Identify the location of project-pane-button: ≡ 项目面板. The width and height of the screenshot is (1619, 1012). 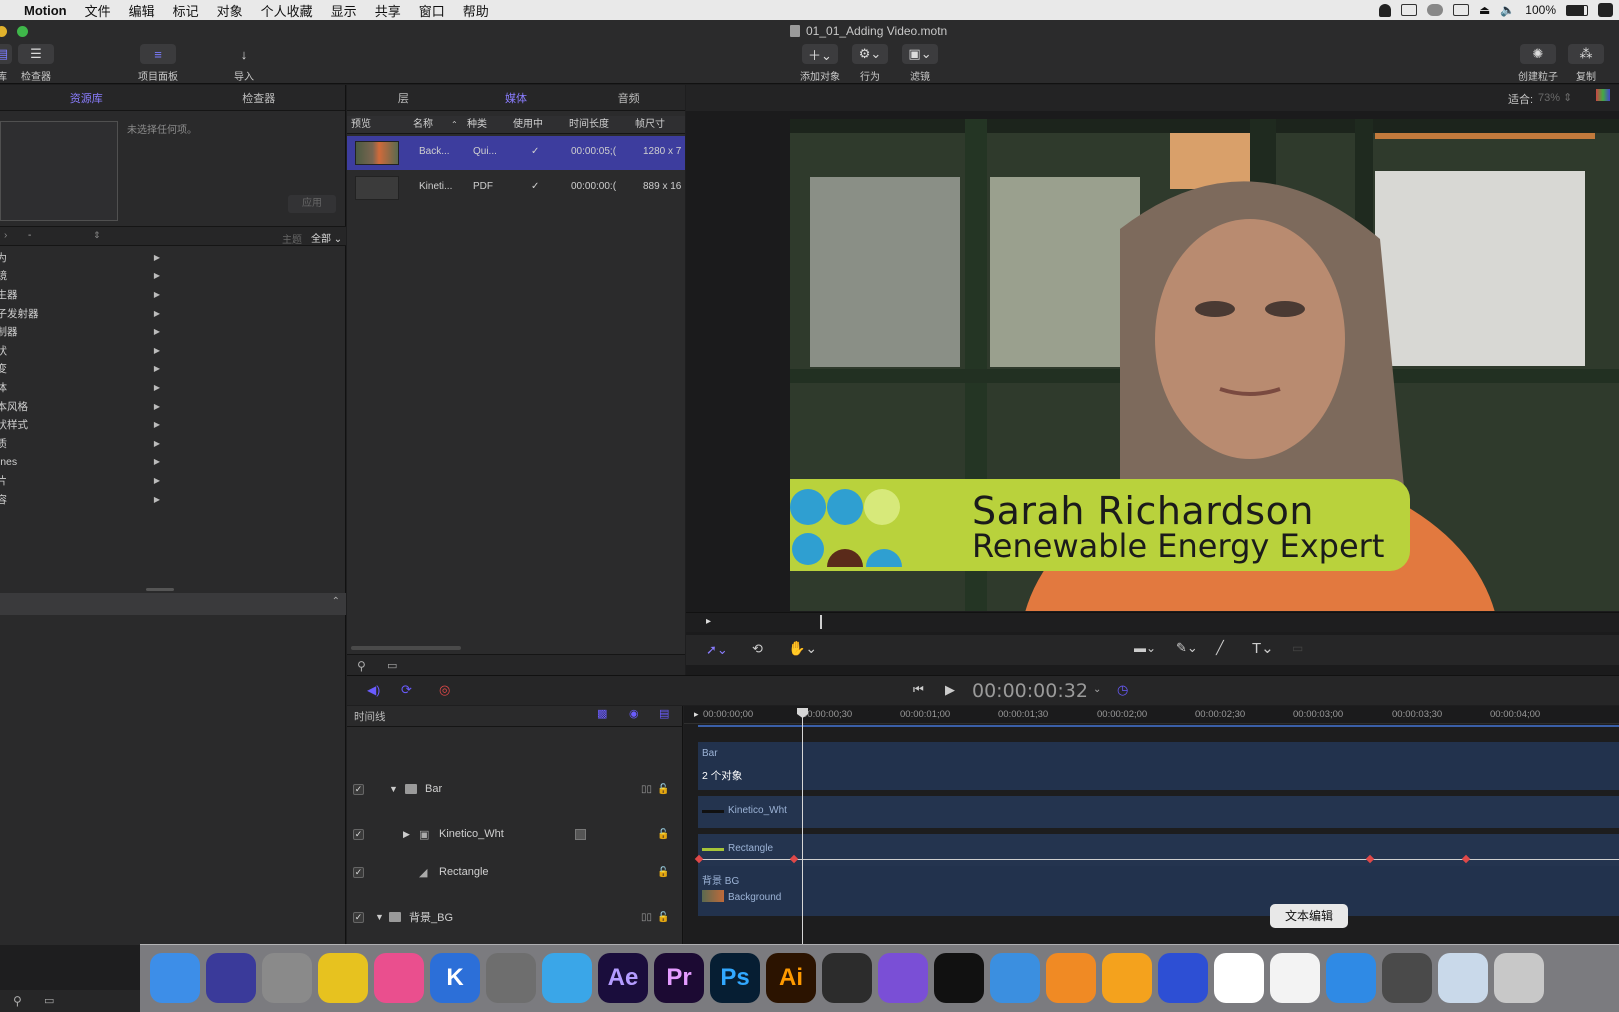
(158, 63).